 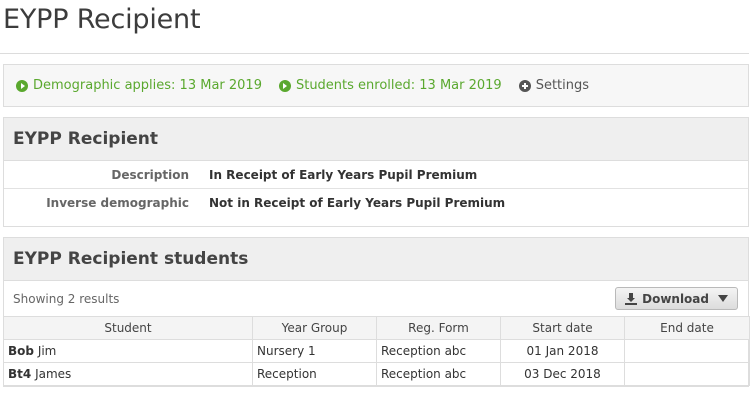 What do you see at coordinates (314, 328) in the screenshot?
I see `column-header-year-group: Year Group` at bounding box center [314, 328].